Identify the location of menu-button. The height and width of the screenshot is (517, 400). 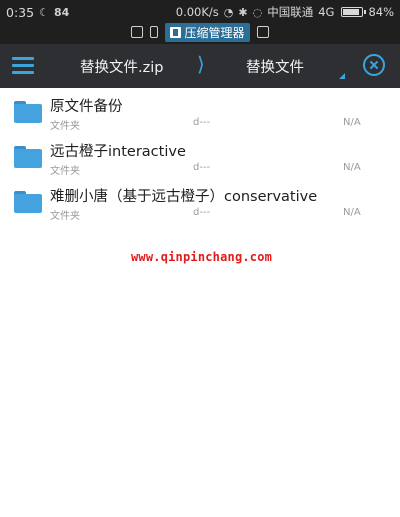
(24, 66).